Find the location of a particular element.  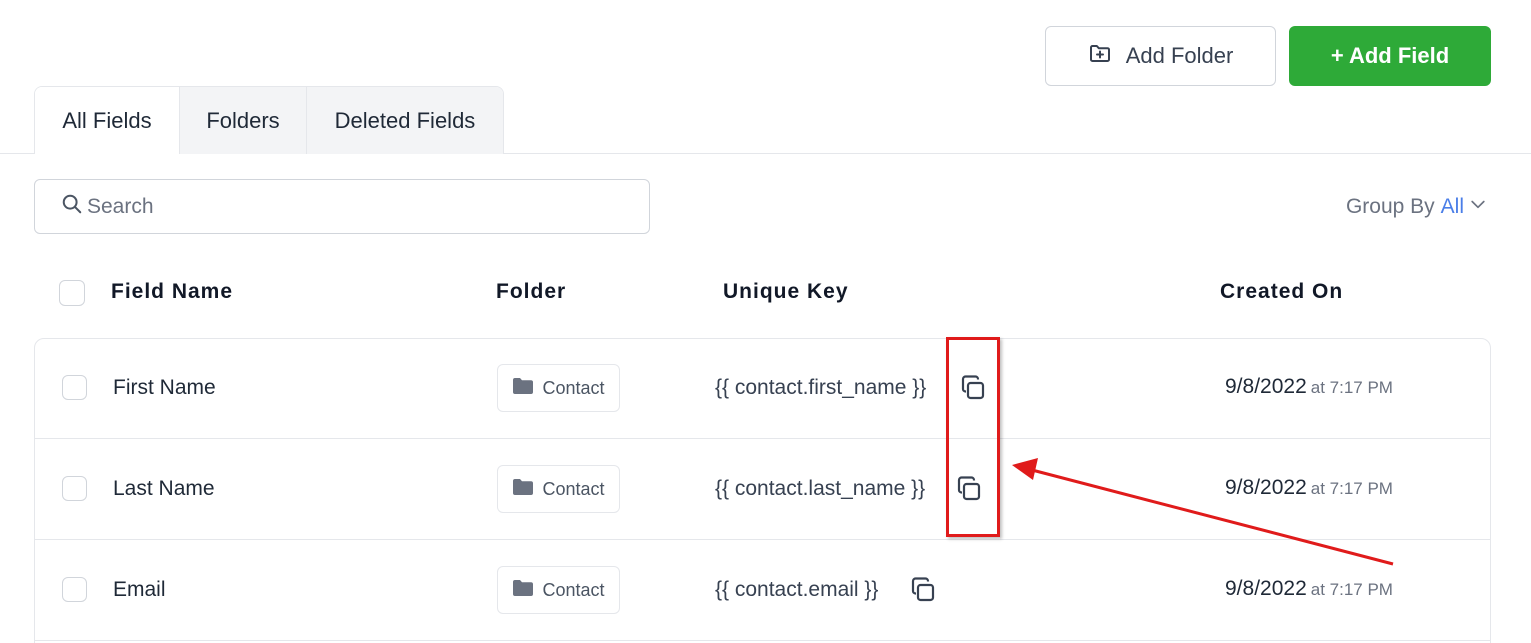

copy-icon is located at coordinates (923, 590).